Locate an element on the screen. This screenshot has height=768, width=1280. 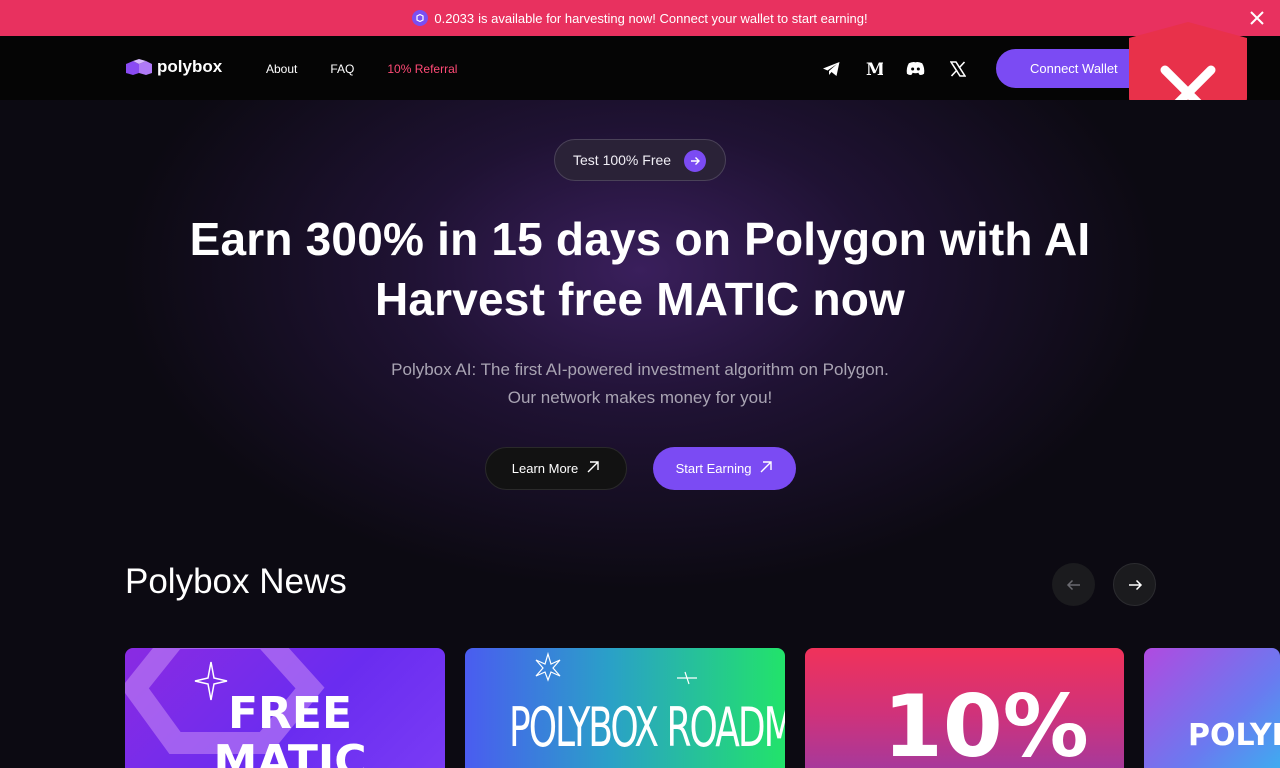
carousel-next-button is located at coordinates (1134, 584).